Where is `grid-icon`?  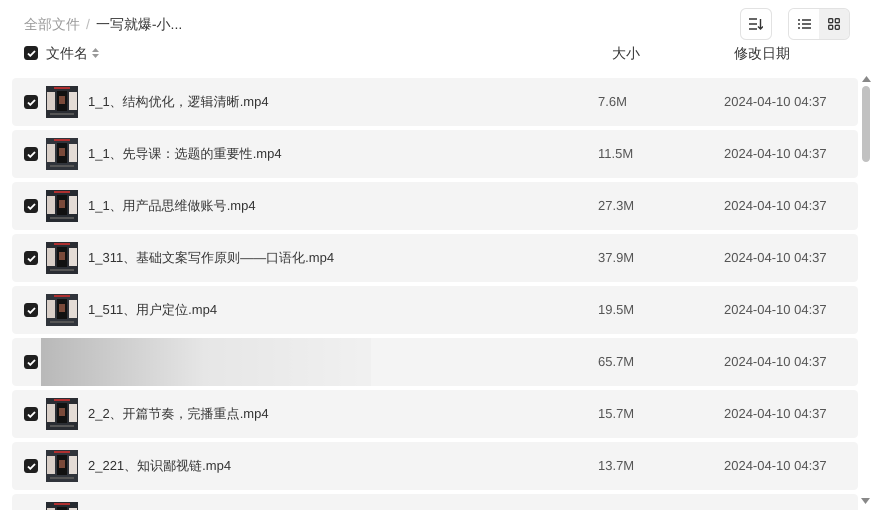 grid-icon is located at coordinates (834, 24).